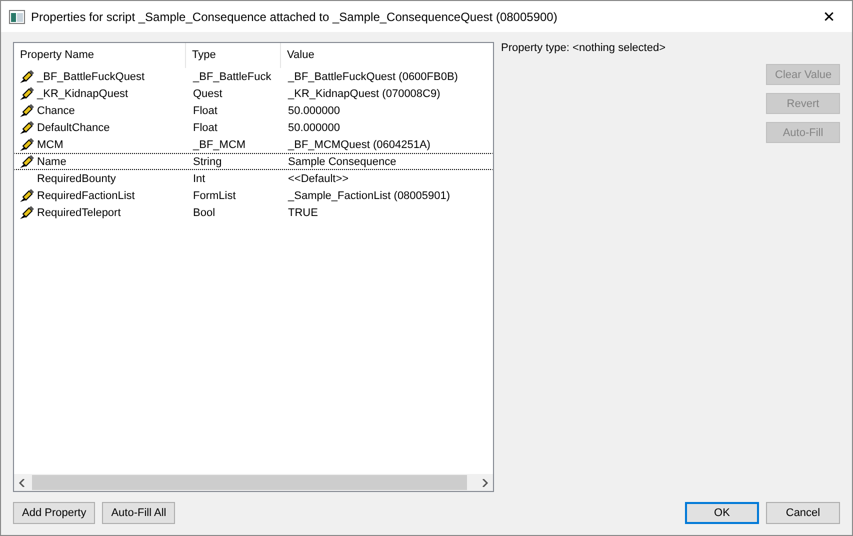  Describe the element at coordinates (50, 144) in the screenshot. I see `property-name: MCM` at that location.